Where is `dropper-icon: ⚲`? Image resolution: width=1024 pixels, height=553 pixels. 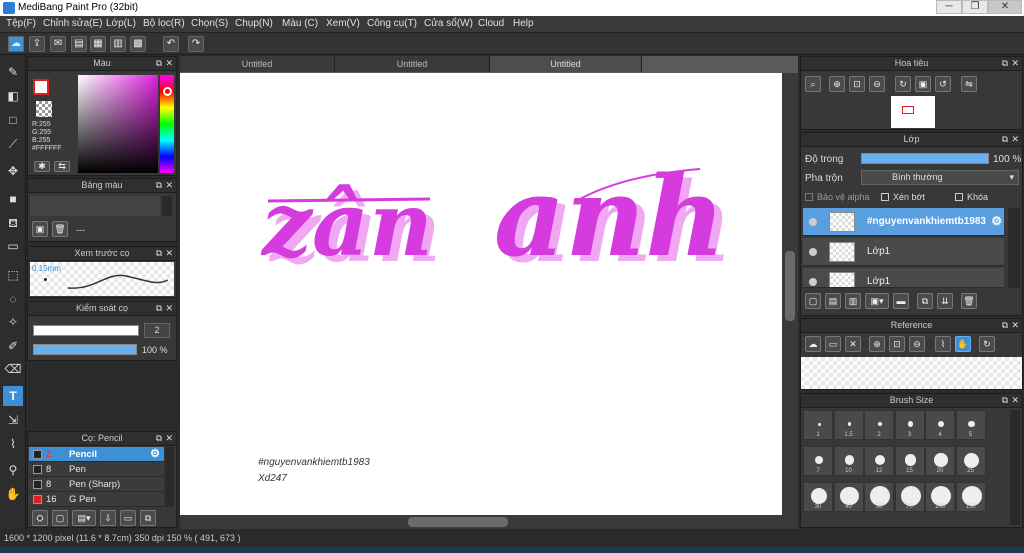
dropper-icon: ⚲ is located at coordinates (13, 470).